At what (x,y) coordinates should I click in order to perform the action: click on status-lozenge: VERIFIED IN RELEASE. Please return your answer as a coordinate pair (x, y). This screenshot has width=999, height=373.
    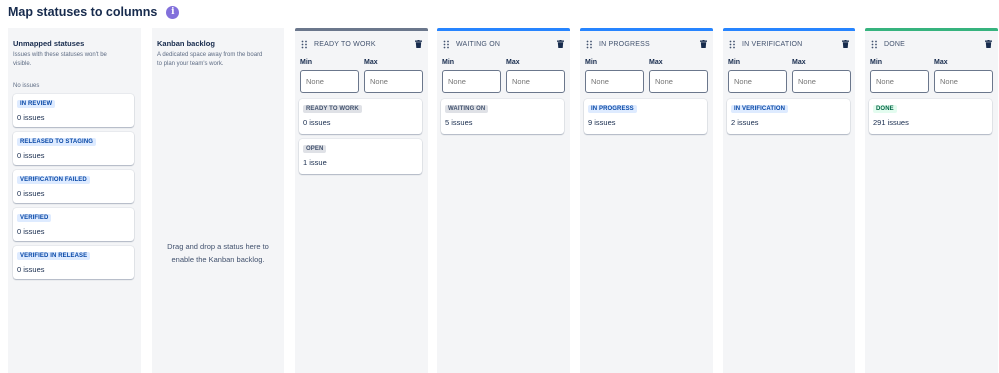
    Looking at the image, I should click on (54, 256).